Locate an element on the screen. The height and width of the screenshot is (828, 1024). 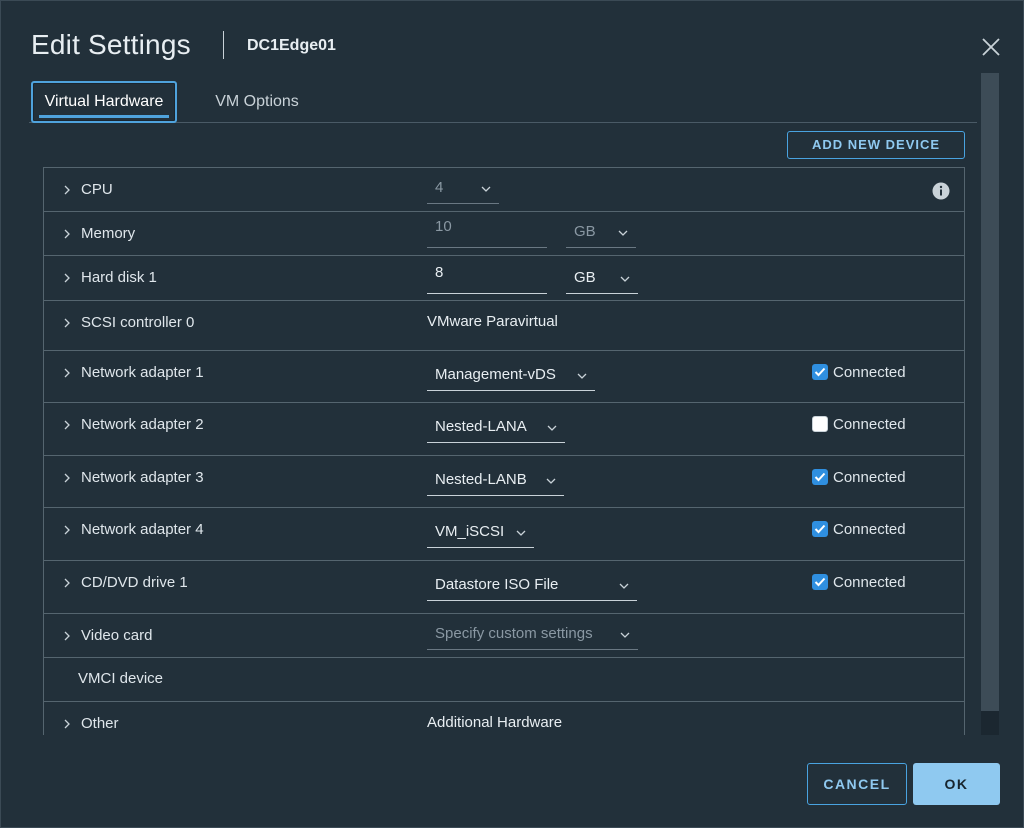
cd-dvd-label: CD/DVD drive 1 is located at coordinates (134, 582).